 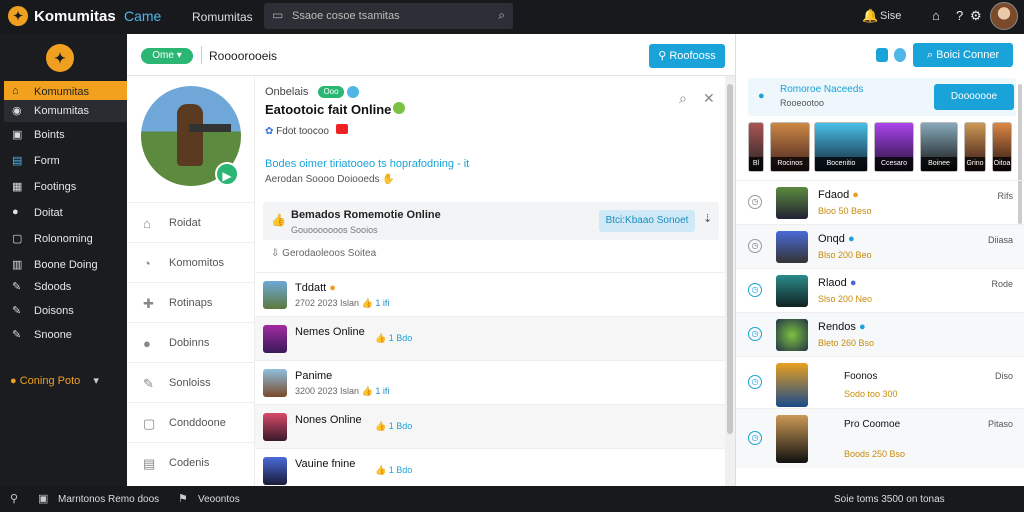 I want to click on flag-icon: ⚑, so click(x=183, y=498).